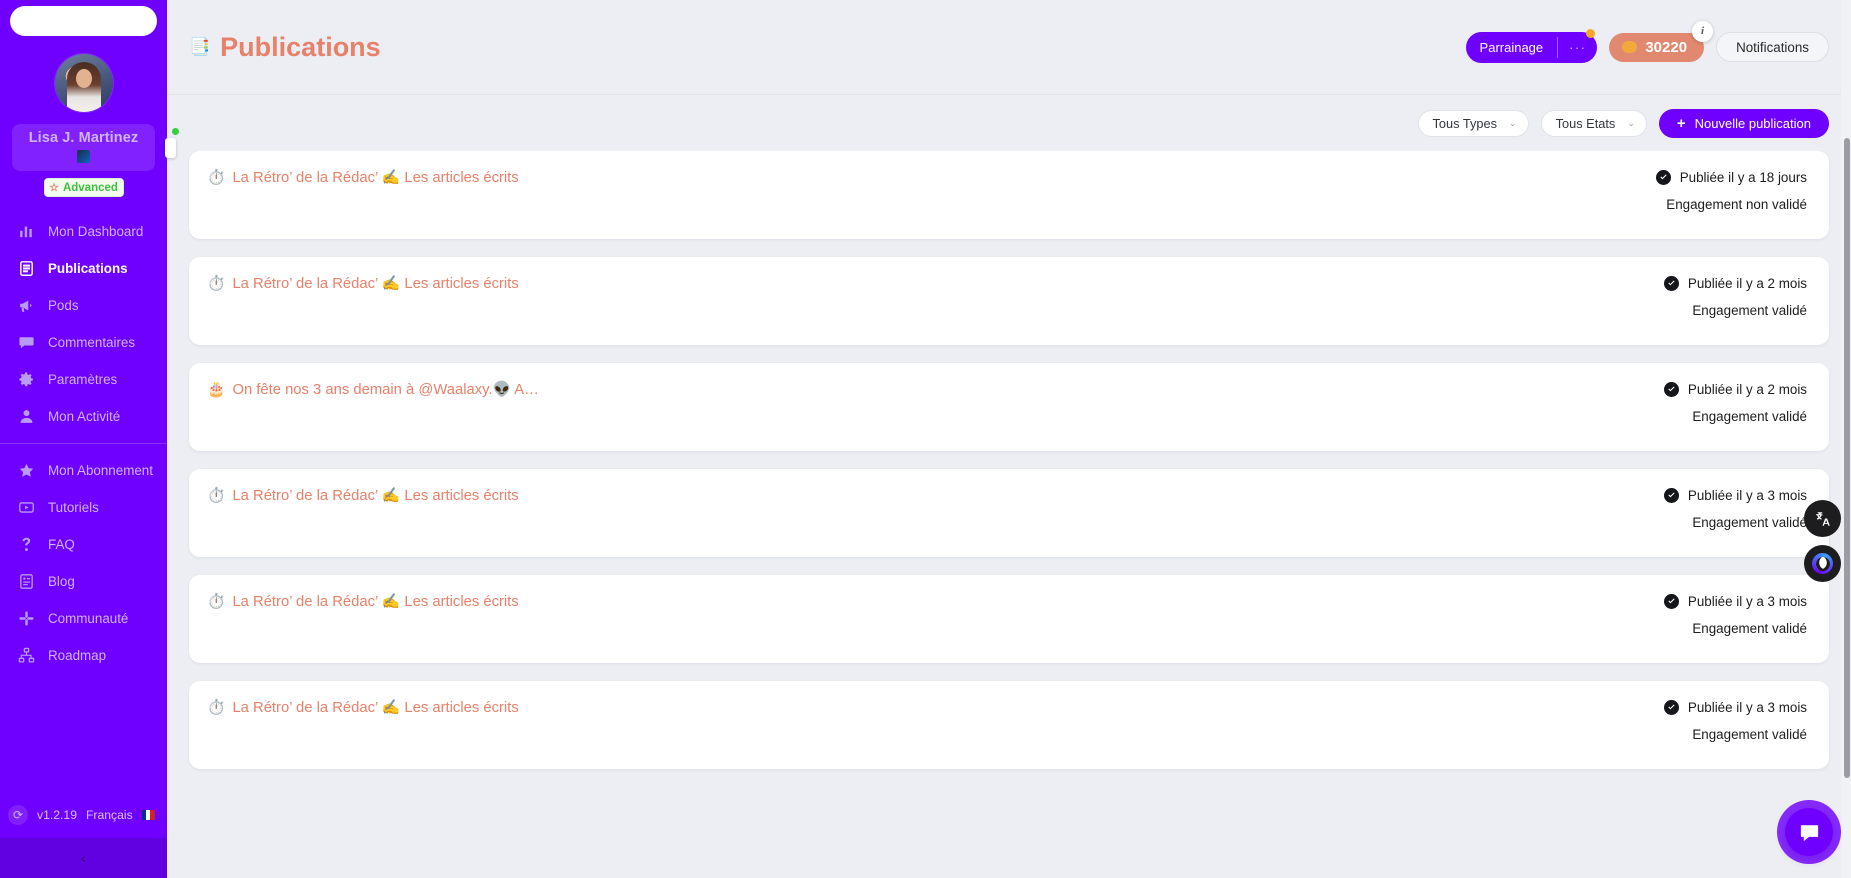  I want to click on engagement-status: Engagement non validé, so click(1736, 204).